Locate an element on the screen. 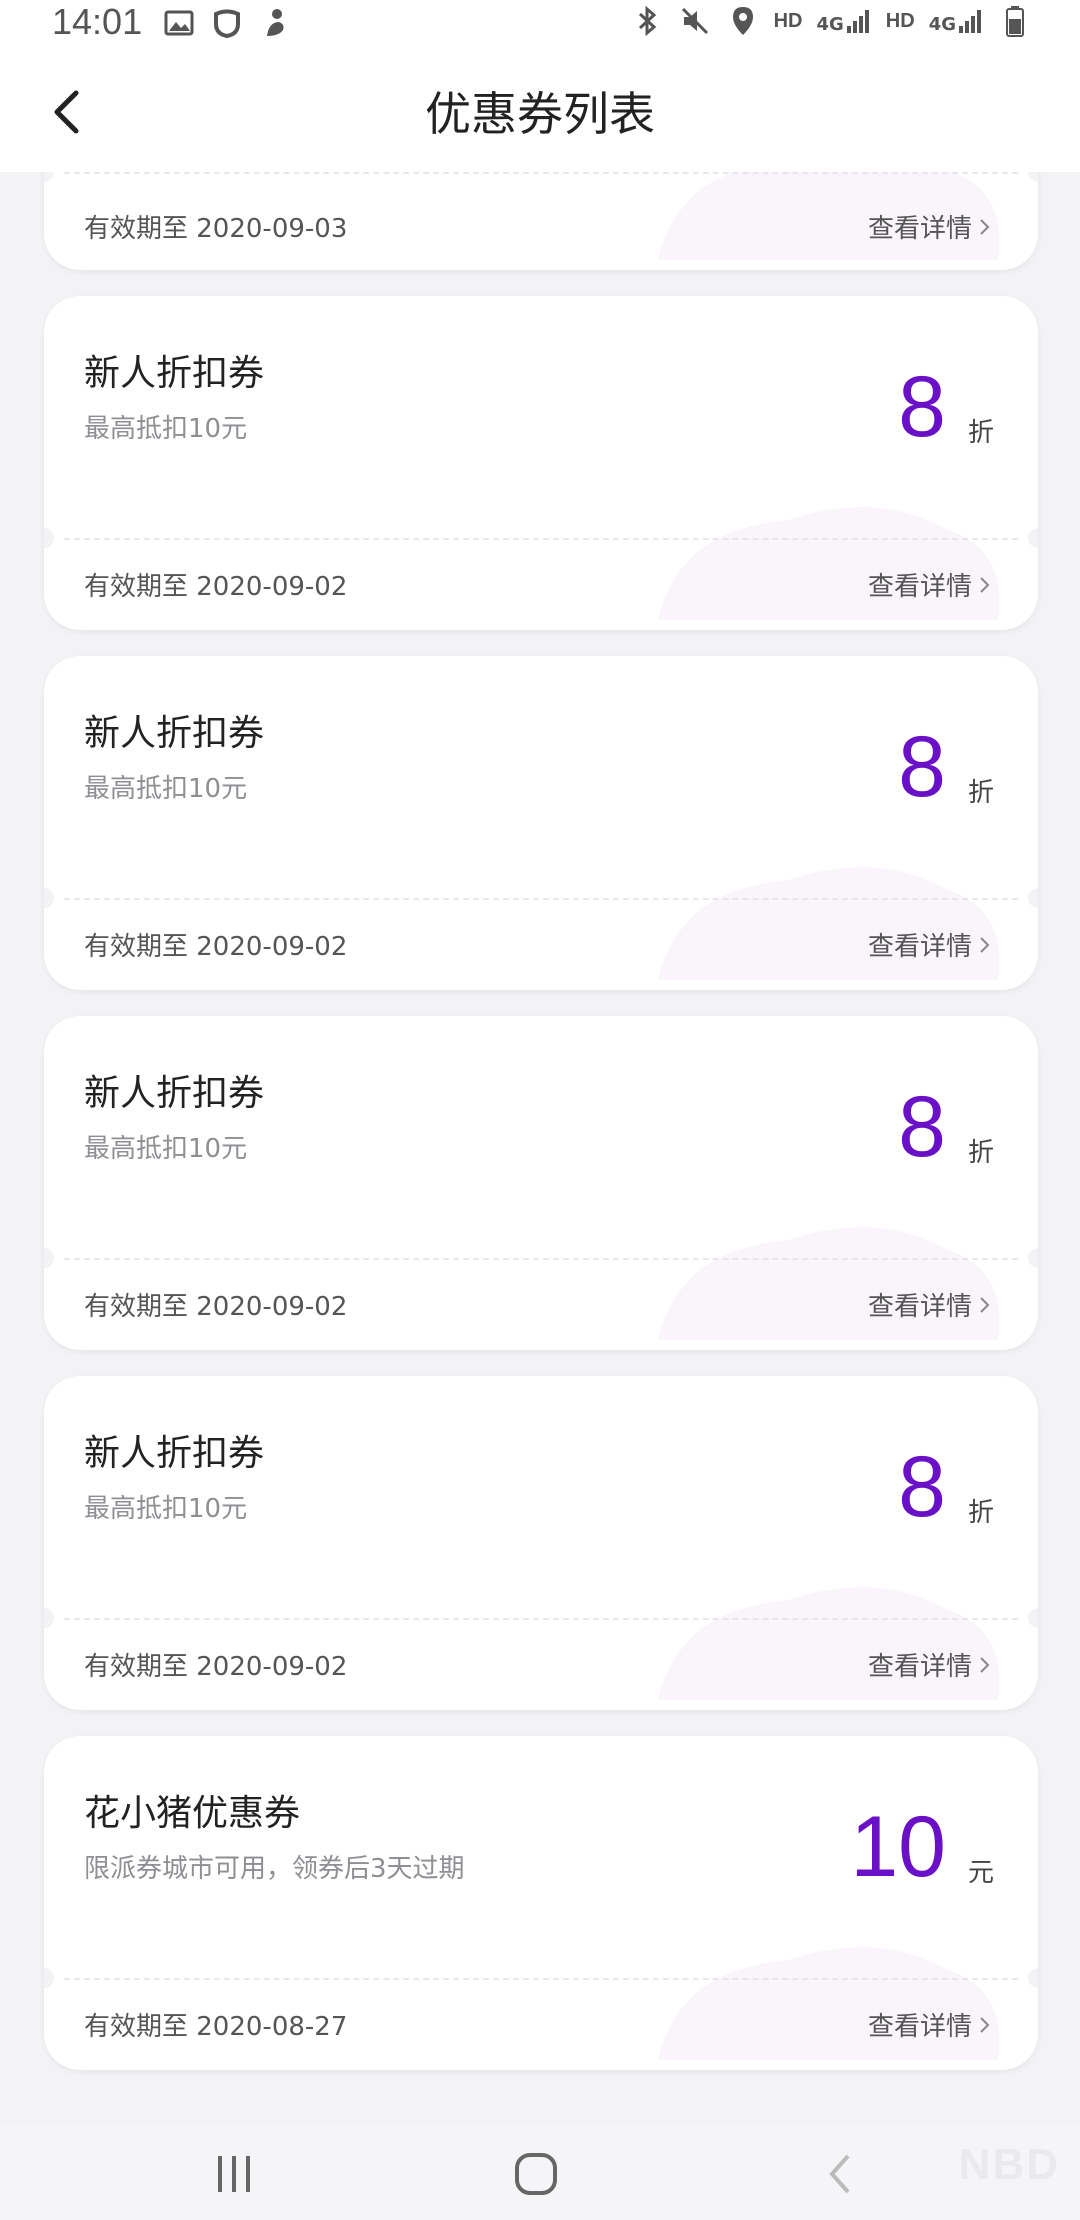  gallery-icon is located at coordinates (179, 23).